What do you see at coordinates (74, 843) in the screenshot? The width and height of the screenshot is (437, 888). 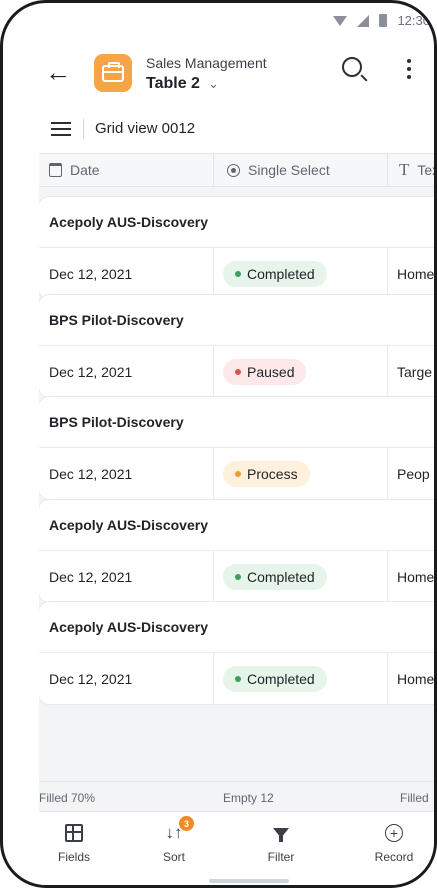 I see `fields-tab: Fields` at bounding box center [74, 843].